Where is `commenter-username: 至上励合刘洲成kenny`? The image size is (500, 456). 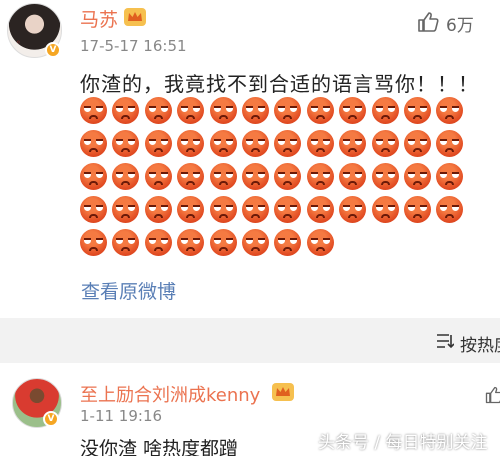
commenter-username: 至上励合刘洲成kenny is located at coordinates (170, 394).